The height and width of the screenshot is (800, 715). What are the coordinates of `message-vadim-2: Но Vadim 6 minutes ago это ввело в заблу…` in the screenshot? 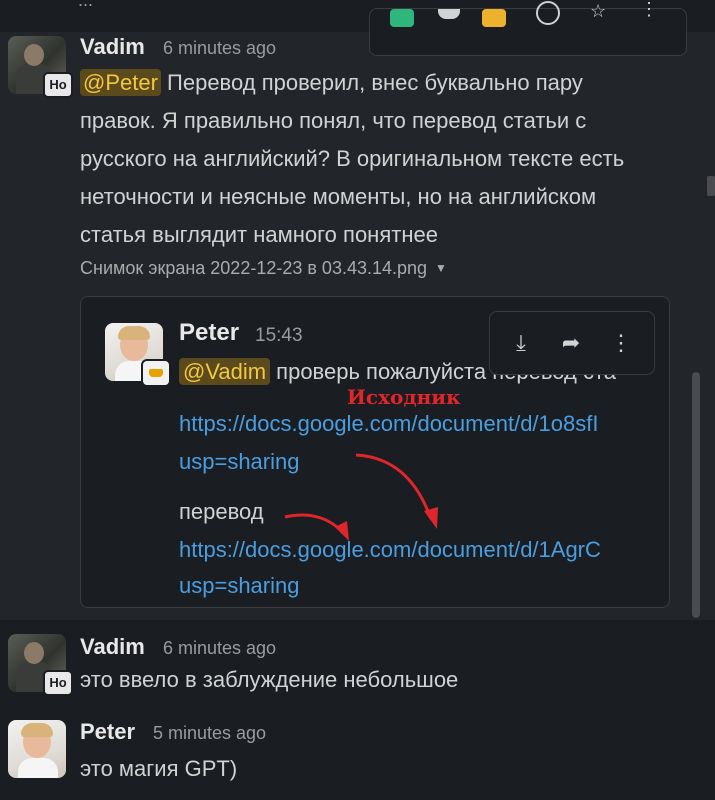 It's located at (357, 667).